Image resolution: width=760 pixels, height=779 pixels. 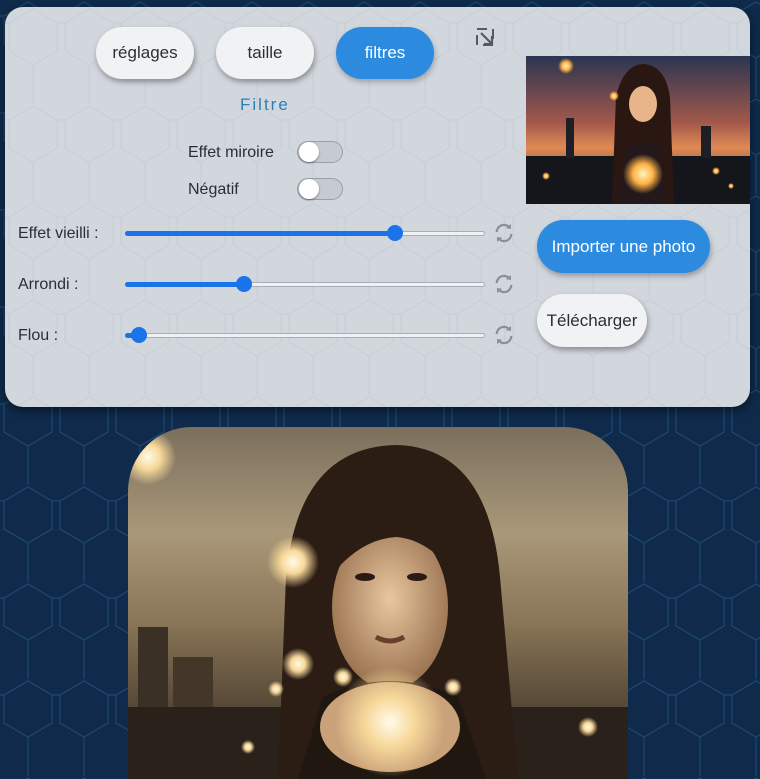 What do you see at coordinates (305, 233) in the screenshot?
I see `aging-slider` at bounding box center [305, 233].